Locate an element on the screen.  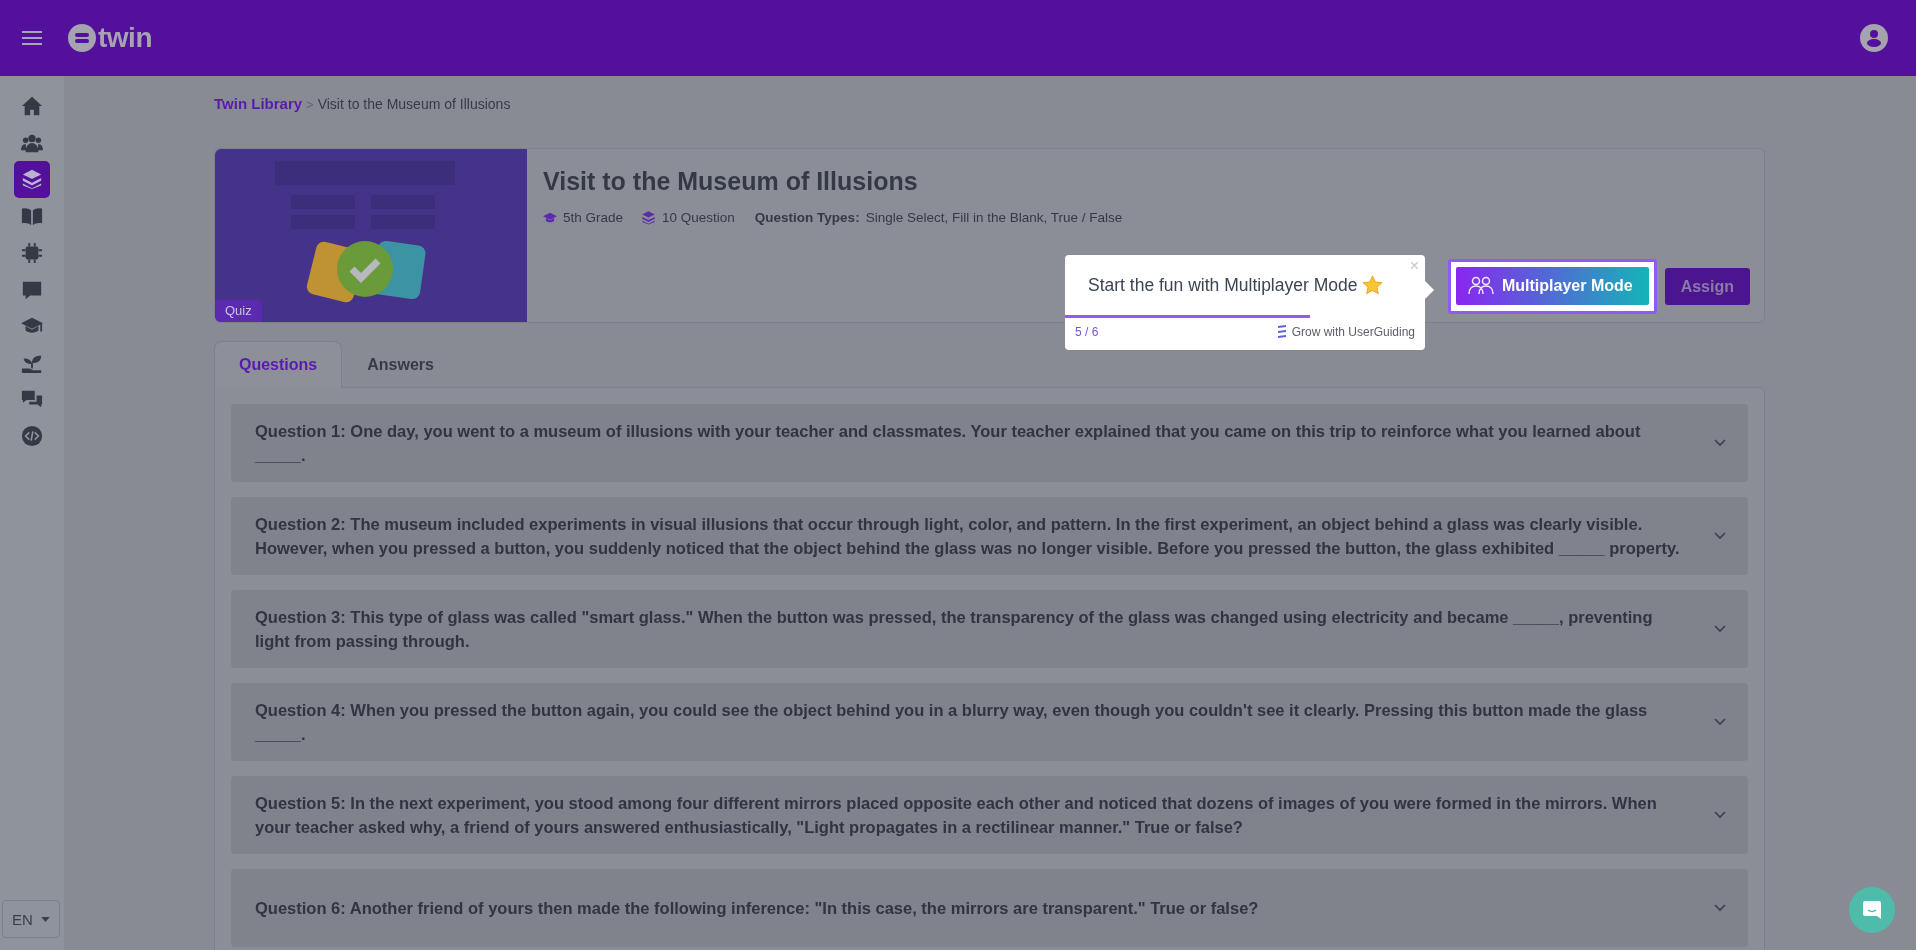
question-item: Question 1: One day, you went to a museum of illusions with your teacher and classmates. Your teacher explained that you came on this trip to reinforce what you learned about _____. is located at coordinates (989, 443).